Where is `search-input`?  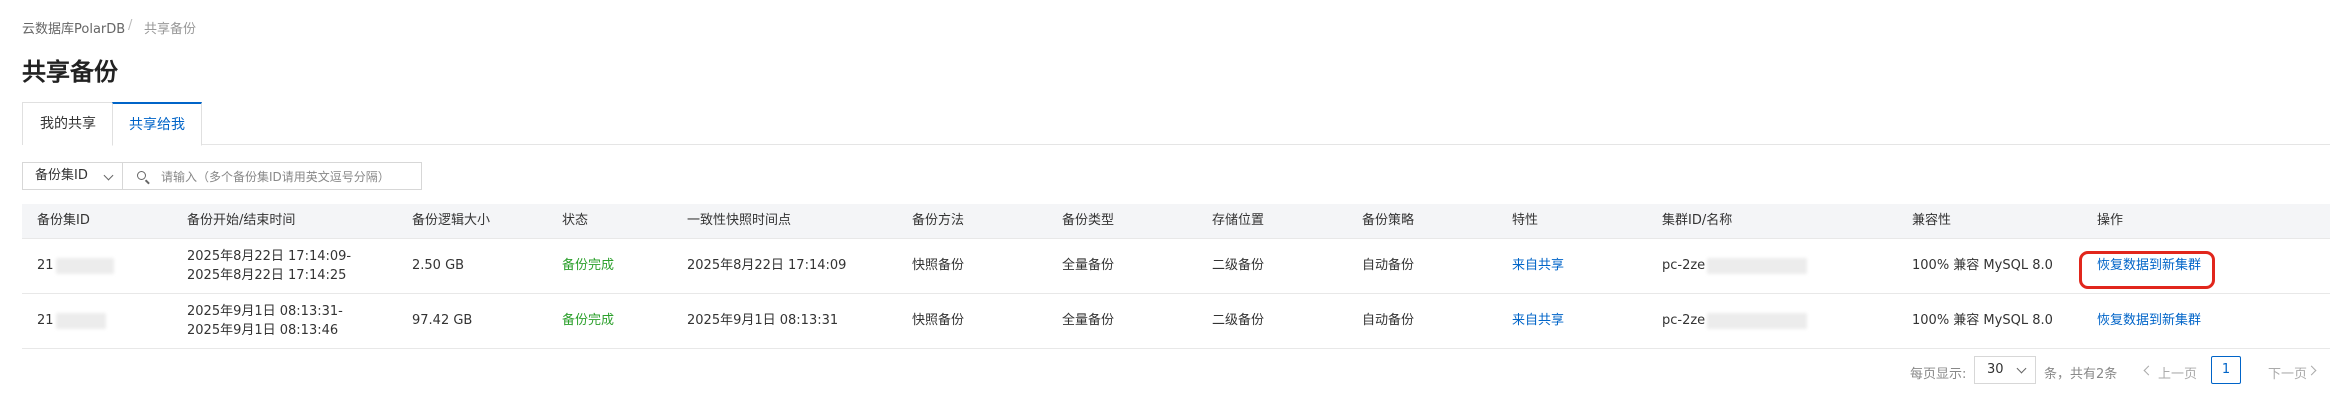 search-input is located at coordinates (288, 177).